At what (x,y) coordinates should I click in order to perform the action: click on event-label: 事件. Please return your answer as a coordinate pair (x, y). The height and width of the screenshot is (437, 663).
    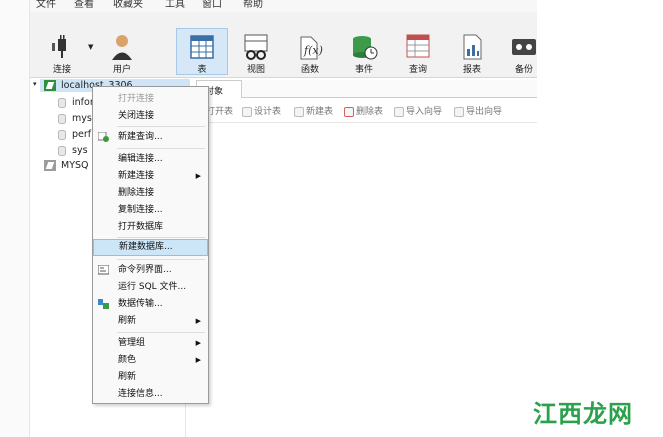
    Looking at the image, I should click on (363, 70).